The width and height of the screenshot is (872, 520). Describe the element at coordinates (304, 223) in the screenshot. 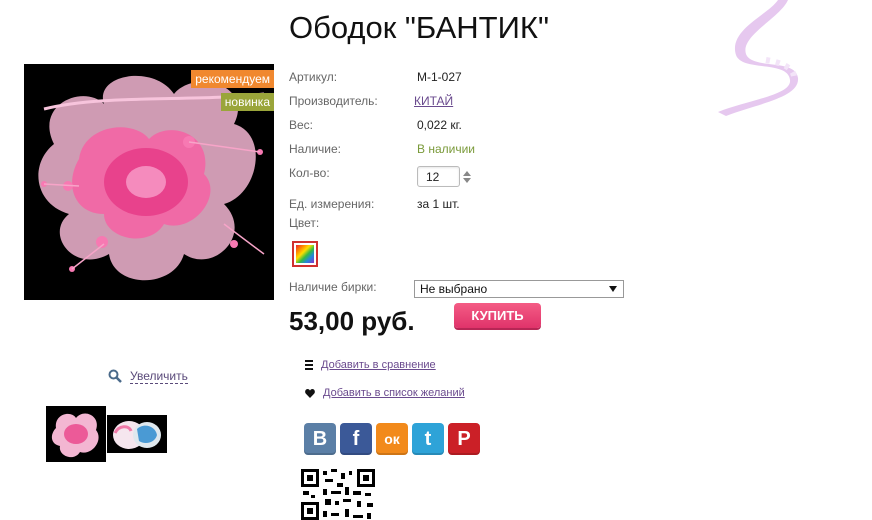

I see `color-label: Цвет:` at that location.